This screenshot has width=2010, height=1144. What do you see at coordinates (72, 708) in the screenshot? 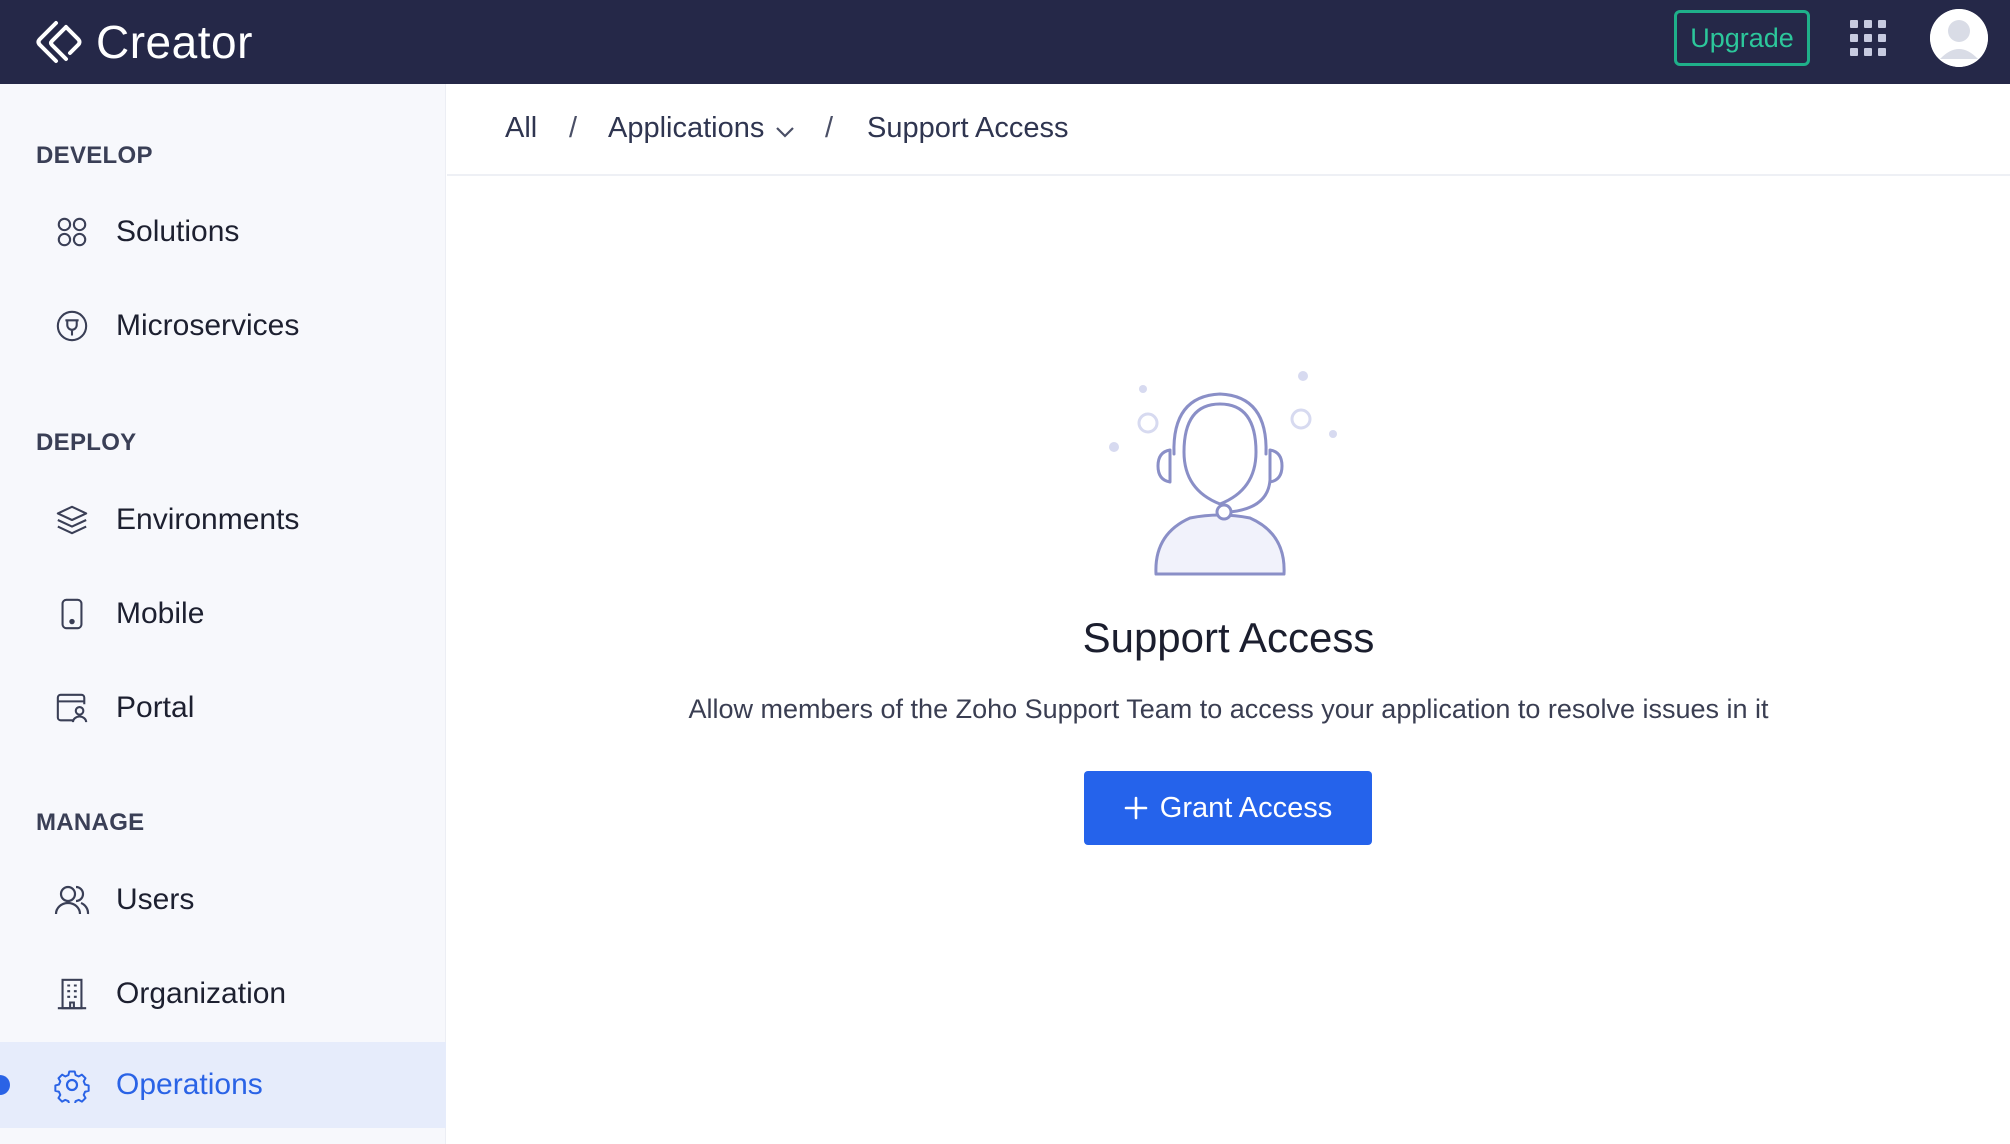
I see `portal-icon` at bounding box center [72, 708].